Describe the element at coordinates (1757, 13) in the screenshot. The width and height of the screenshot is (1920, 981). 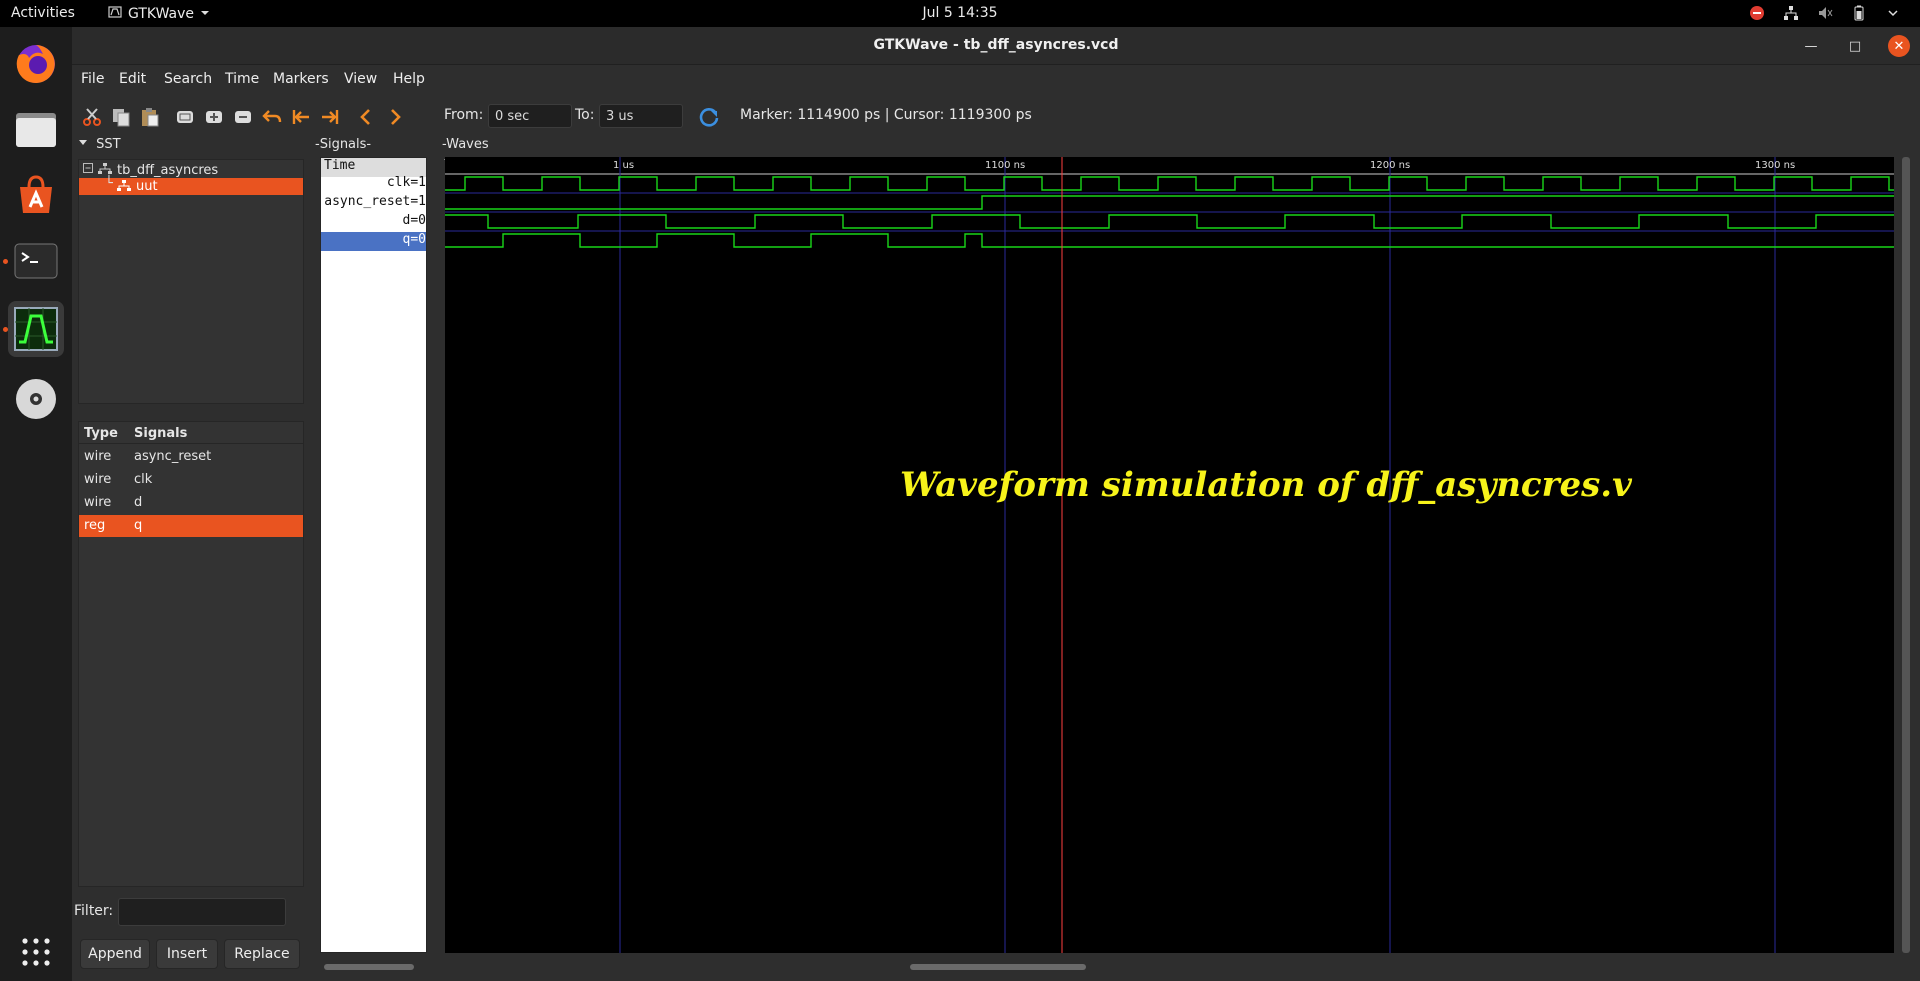
I see `do-not-disturb-icon` at that location.